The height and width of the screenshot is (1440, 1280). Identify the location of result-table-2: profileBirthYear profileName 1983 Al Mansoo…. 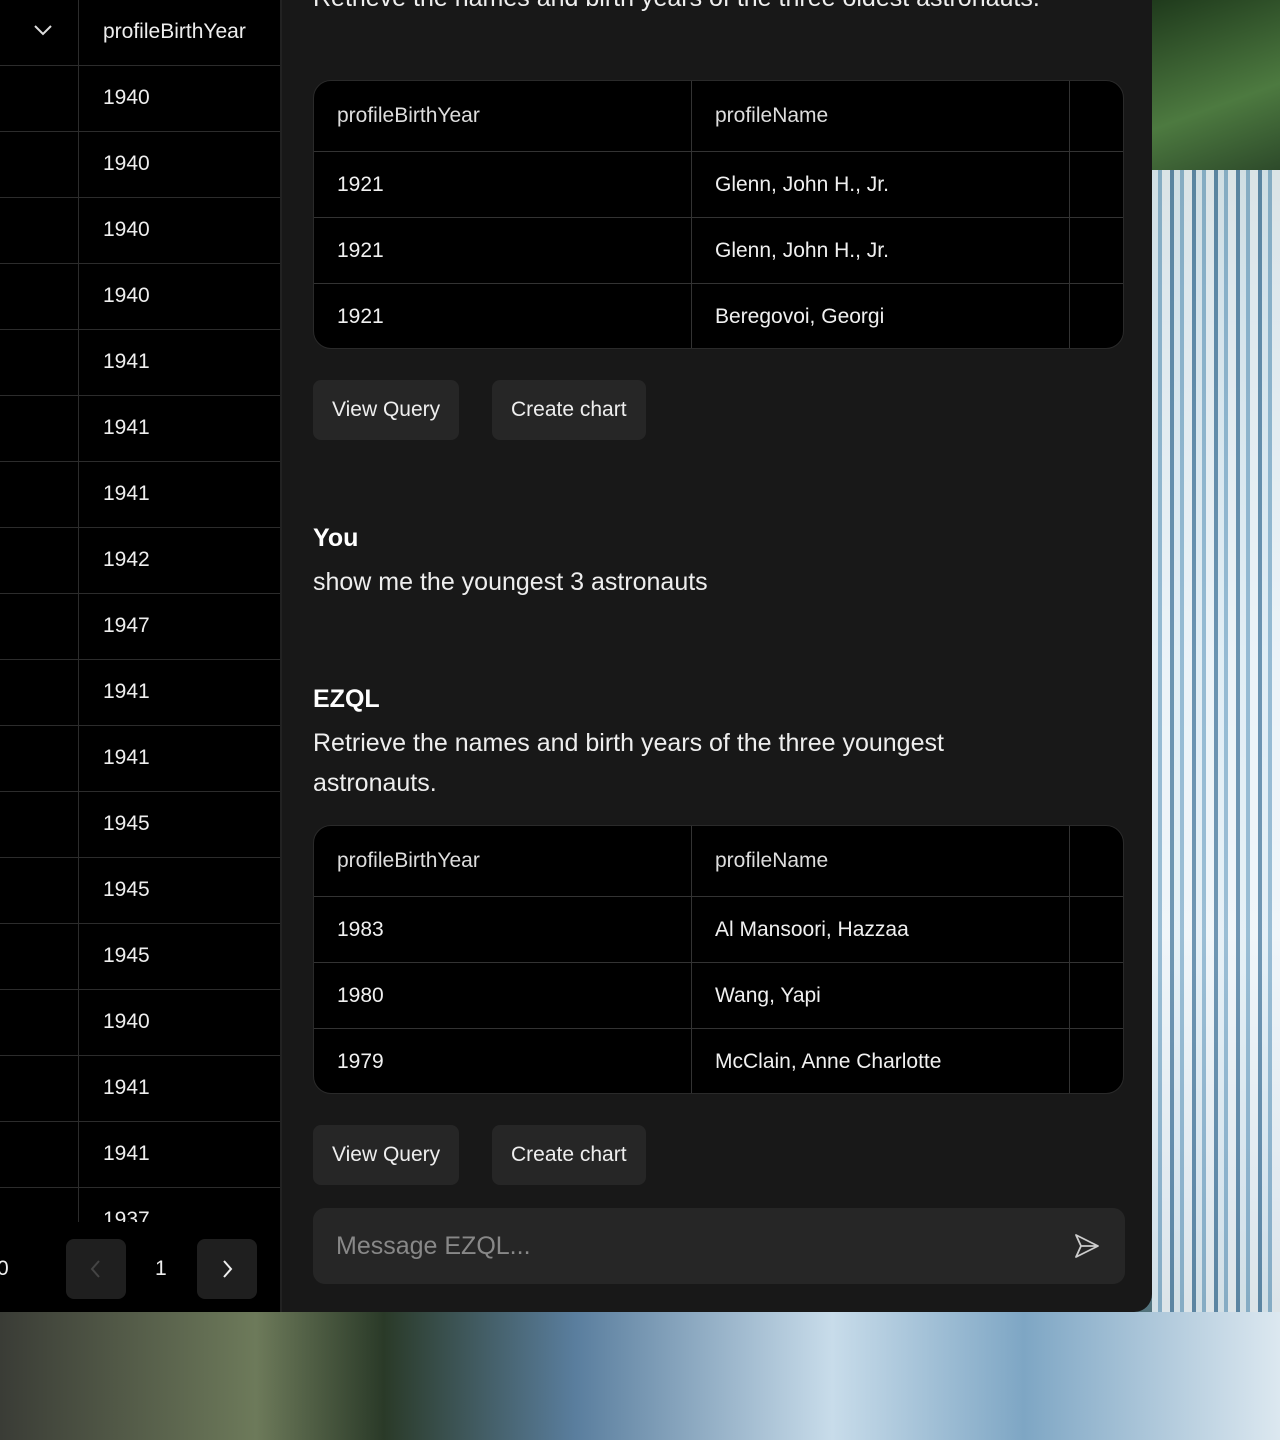
(718, 959).